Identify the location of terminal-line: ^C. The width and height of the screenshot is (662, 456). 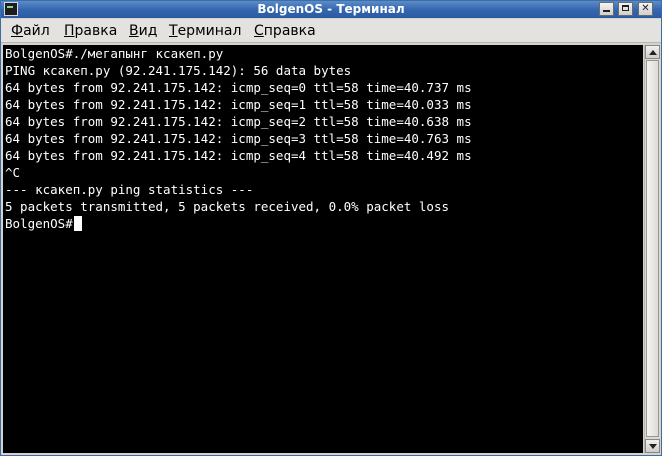
(13, 172).